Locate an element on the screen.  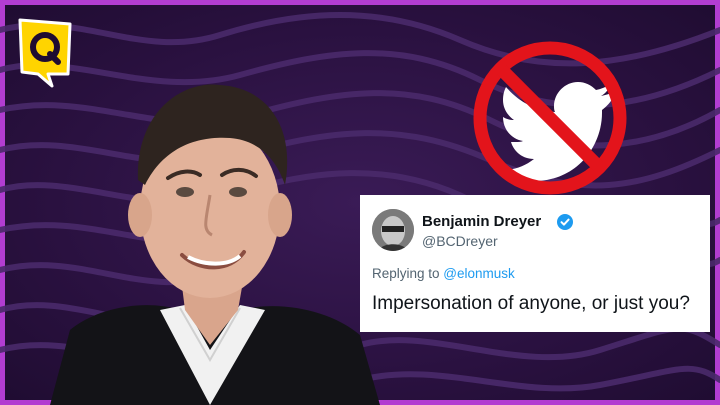
replying-to-line: Replying to @elonmusk is located at coordinates (443, 273).